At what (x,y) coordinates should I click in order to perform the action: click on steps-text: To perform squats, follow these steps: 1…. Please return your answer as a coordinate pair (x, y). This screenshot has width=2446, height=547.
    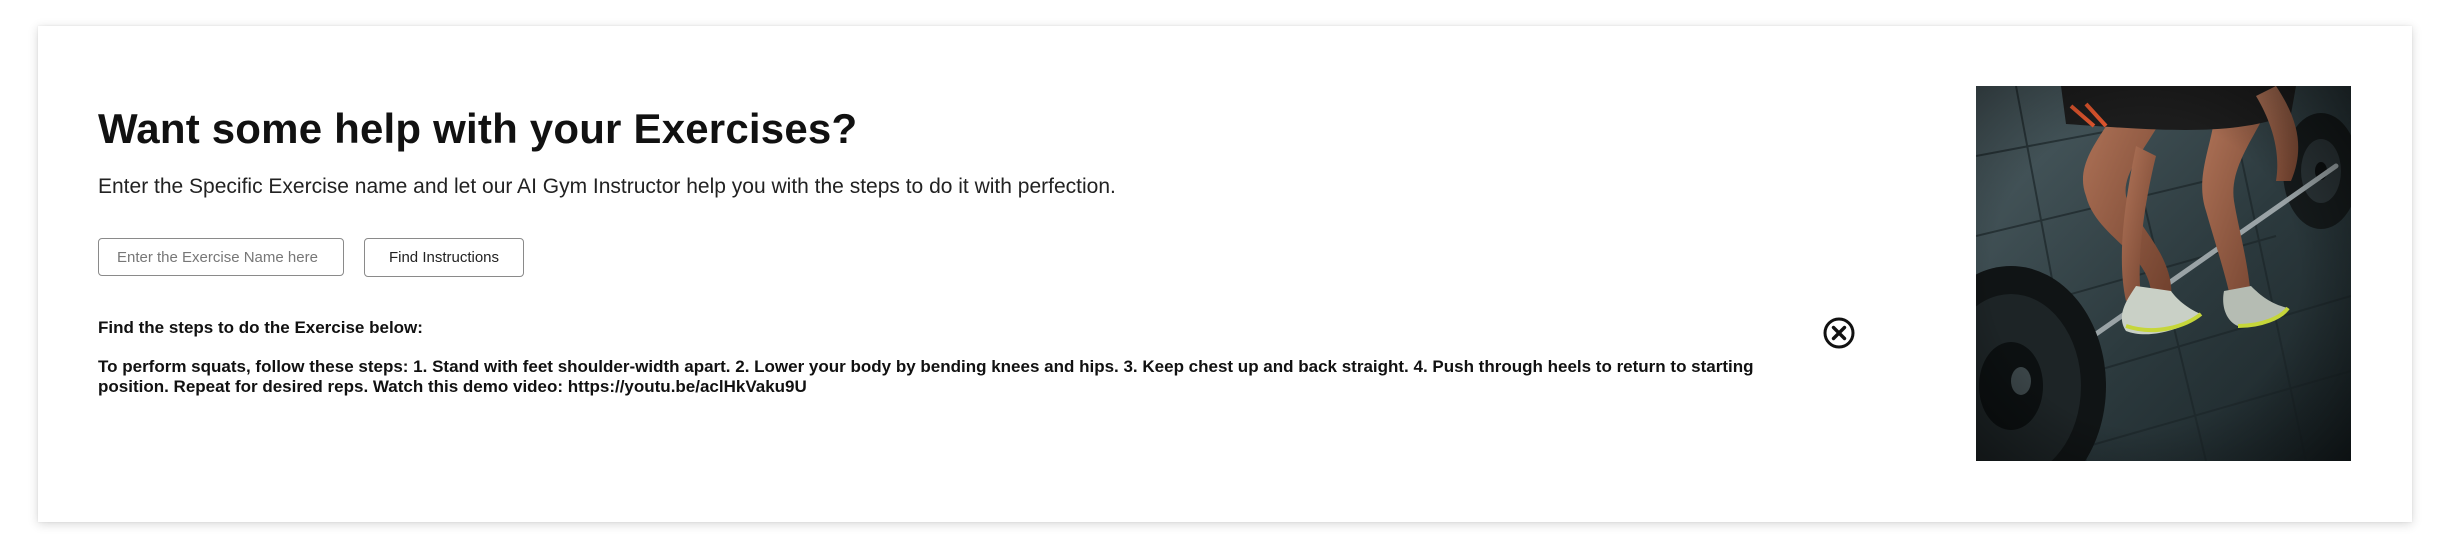
    Looking at the image, I should click on (926, 376).